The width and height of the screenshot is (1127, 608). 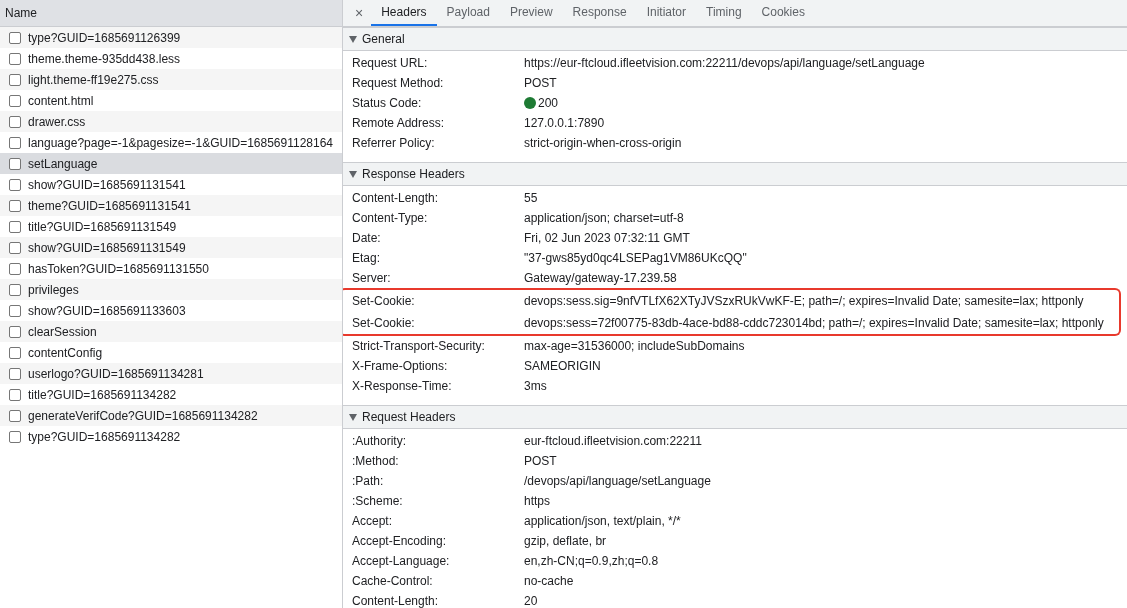 What do you see at coordinates (390, 63) in the screenshot?
I see `header-name: Request URL:` at bounding box center [390, 63].